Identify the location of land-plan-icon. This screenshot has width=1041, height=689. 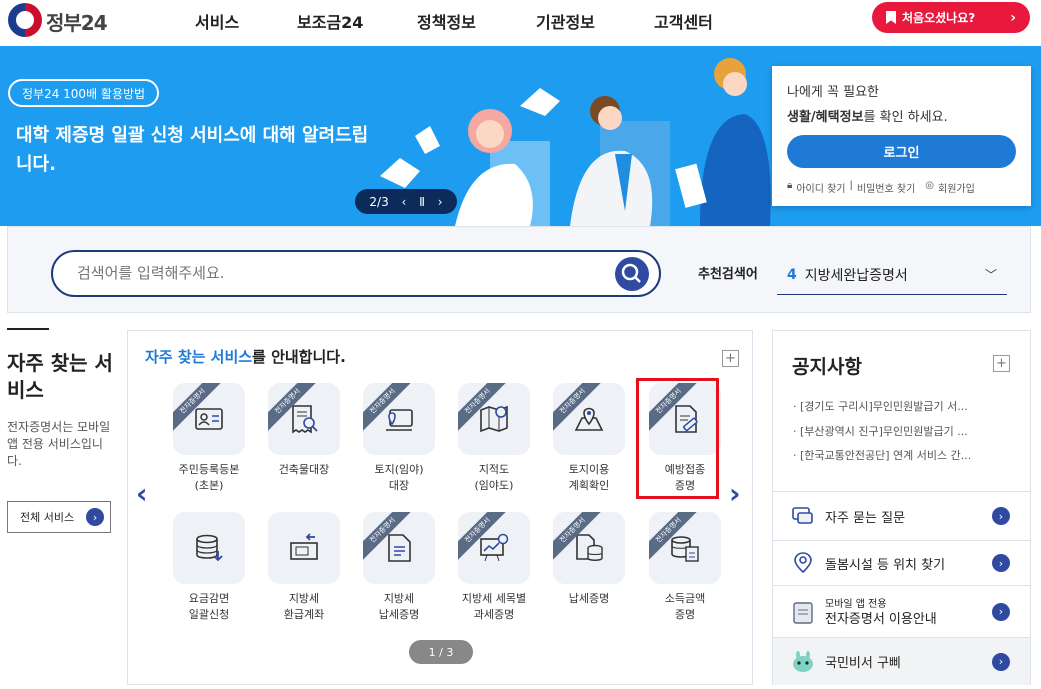
(589, 419).